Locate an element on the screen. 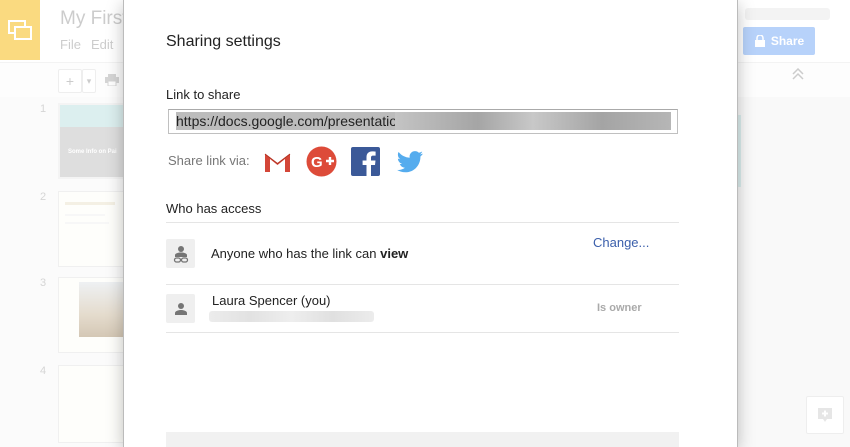 The width and height of the screenshot is (850, 447). owner-name: Laura Spencer (you) is located at coordinates (271, 300).